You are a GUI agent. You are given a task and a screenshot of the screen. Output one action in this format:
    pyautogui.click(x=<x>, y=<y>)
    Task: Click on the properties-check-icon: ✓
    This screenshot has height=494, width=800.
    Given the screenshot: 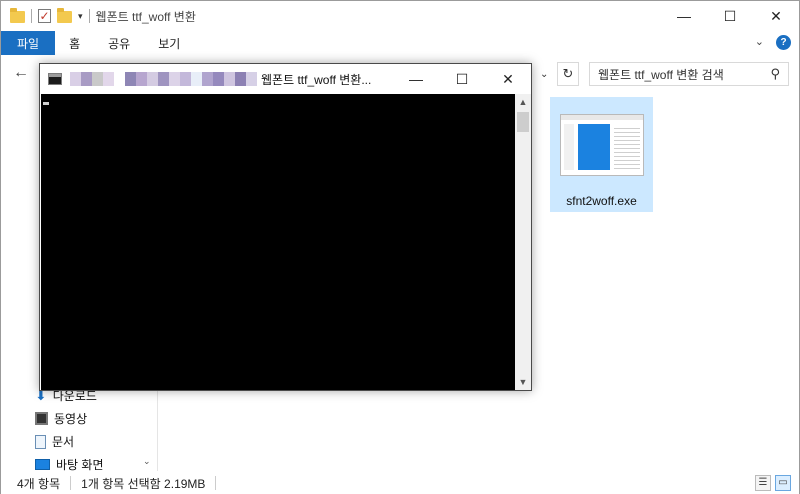 What is the action you would take?
    pyautogui.click(x=44, y=16)
    